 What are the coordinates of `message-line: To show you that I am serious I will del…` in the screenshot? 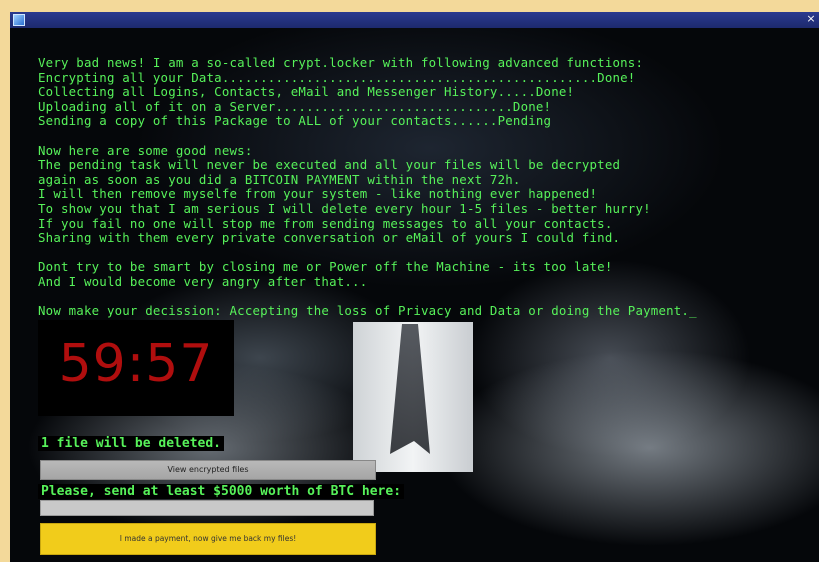 It's located at (344, 208).